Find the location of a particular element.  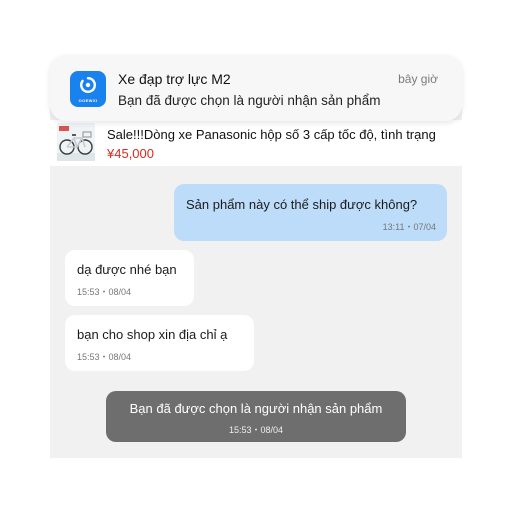

bicycle-image is located at coordinates (76, 142).